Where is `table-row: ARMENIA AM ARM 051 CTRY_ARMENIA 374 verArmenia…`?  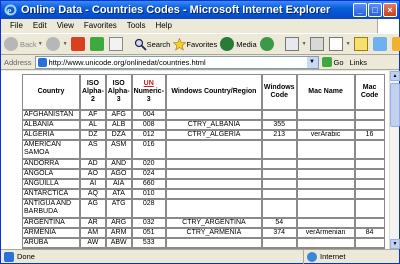 table-row: ARMENIA AM ARM 051 CTRY_ARMENIA 374 verArmenia… is located at coordinates (203, 233).